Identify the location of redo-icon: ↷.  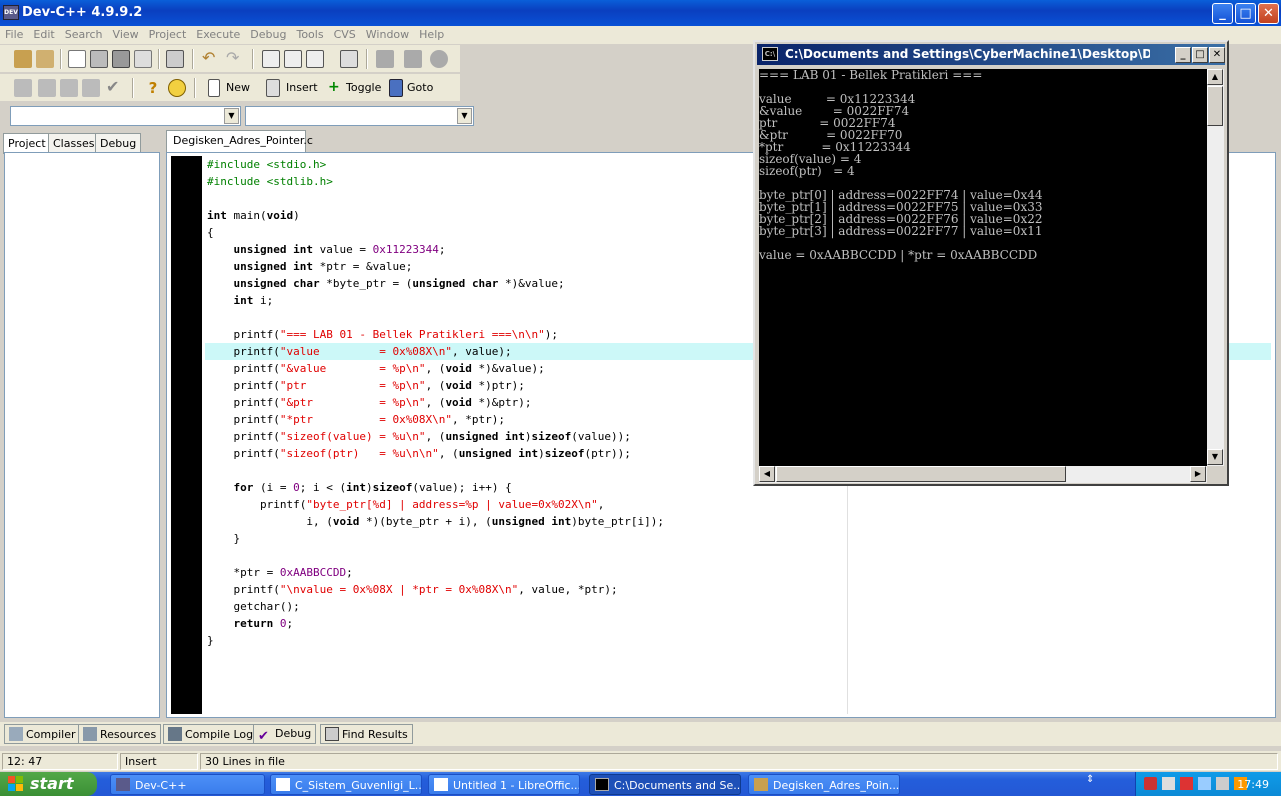
(235, 59).